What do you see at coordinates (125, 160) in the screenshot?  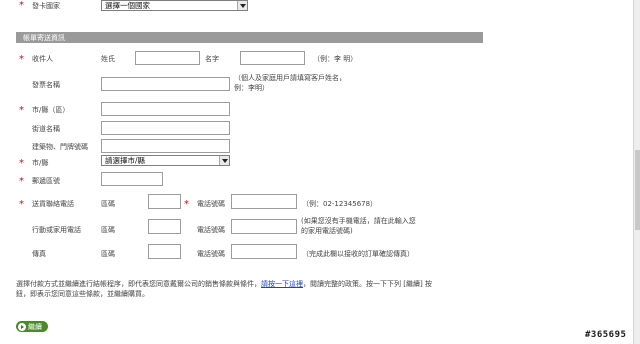 I see `city-select-value: 請選擇市/縣` at bounding box center [125, 160].